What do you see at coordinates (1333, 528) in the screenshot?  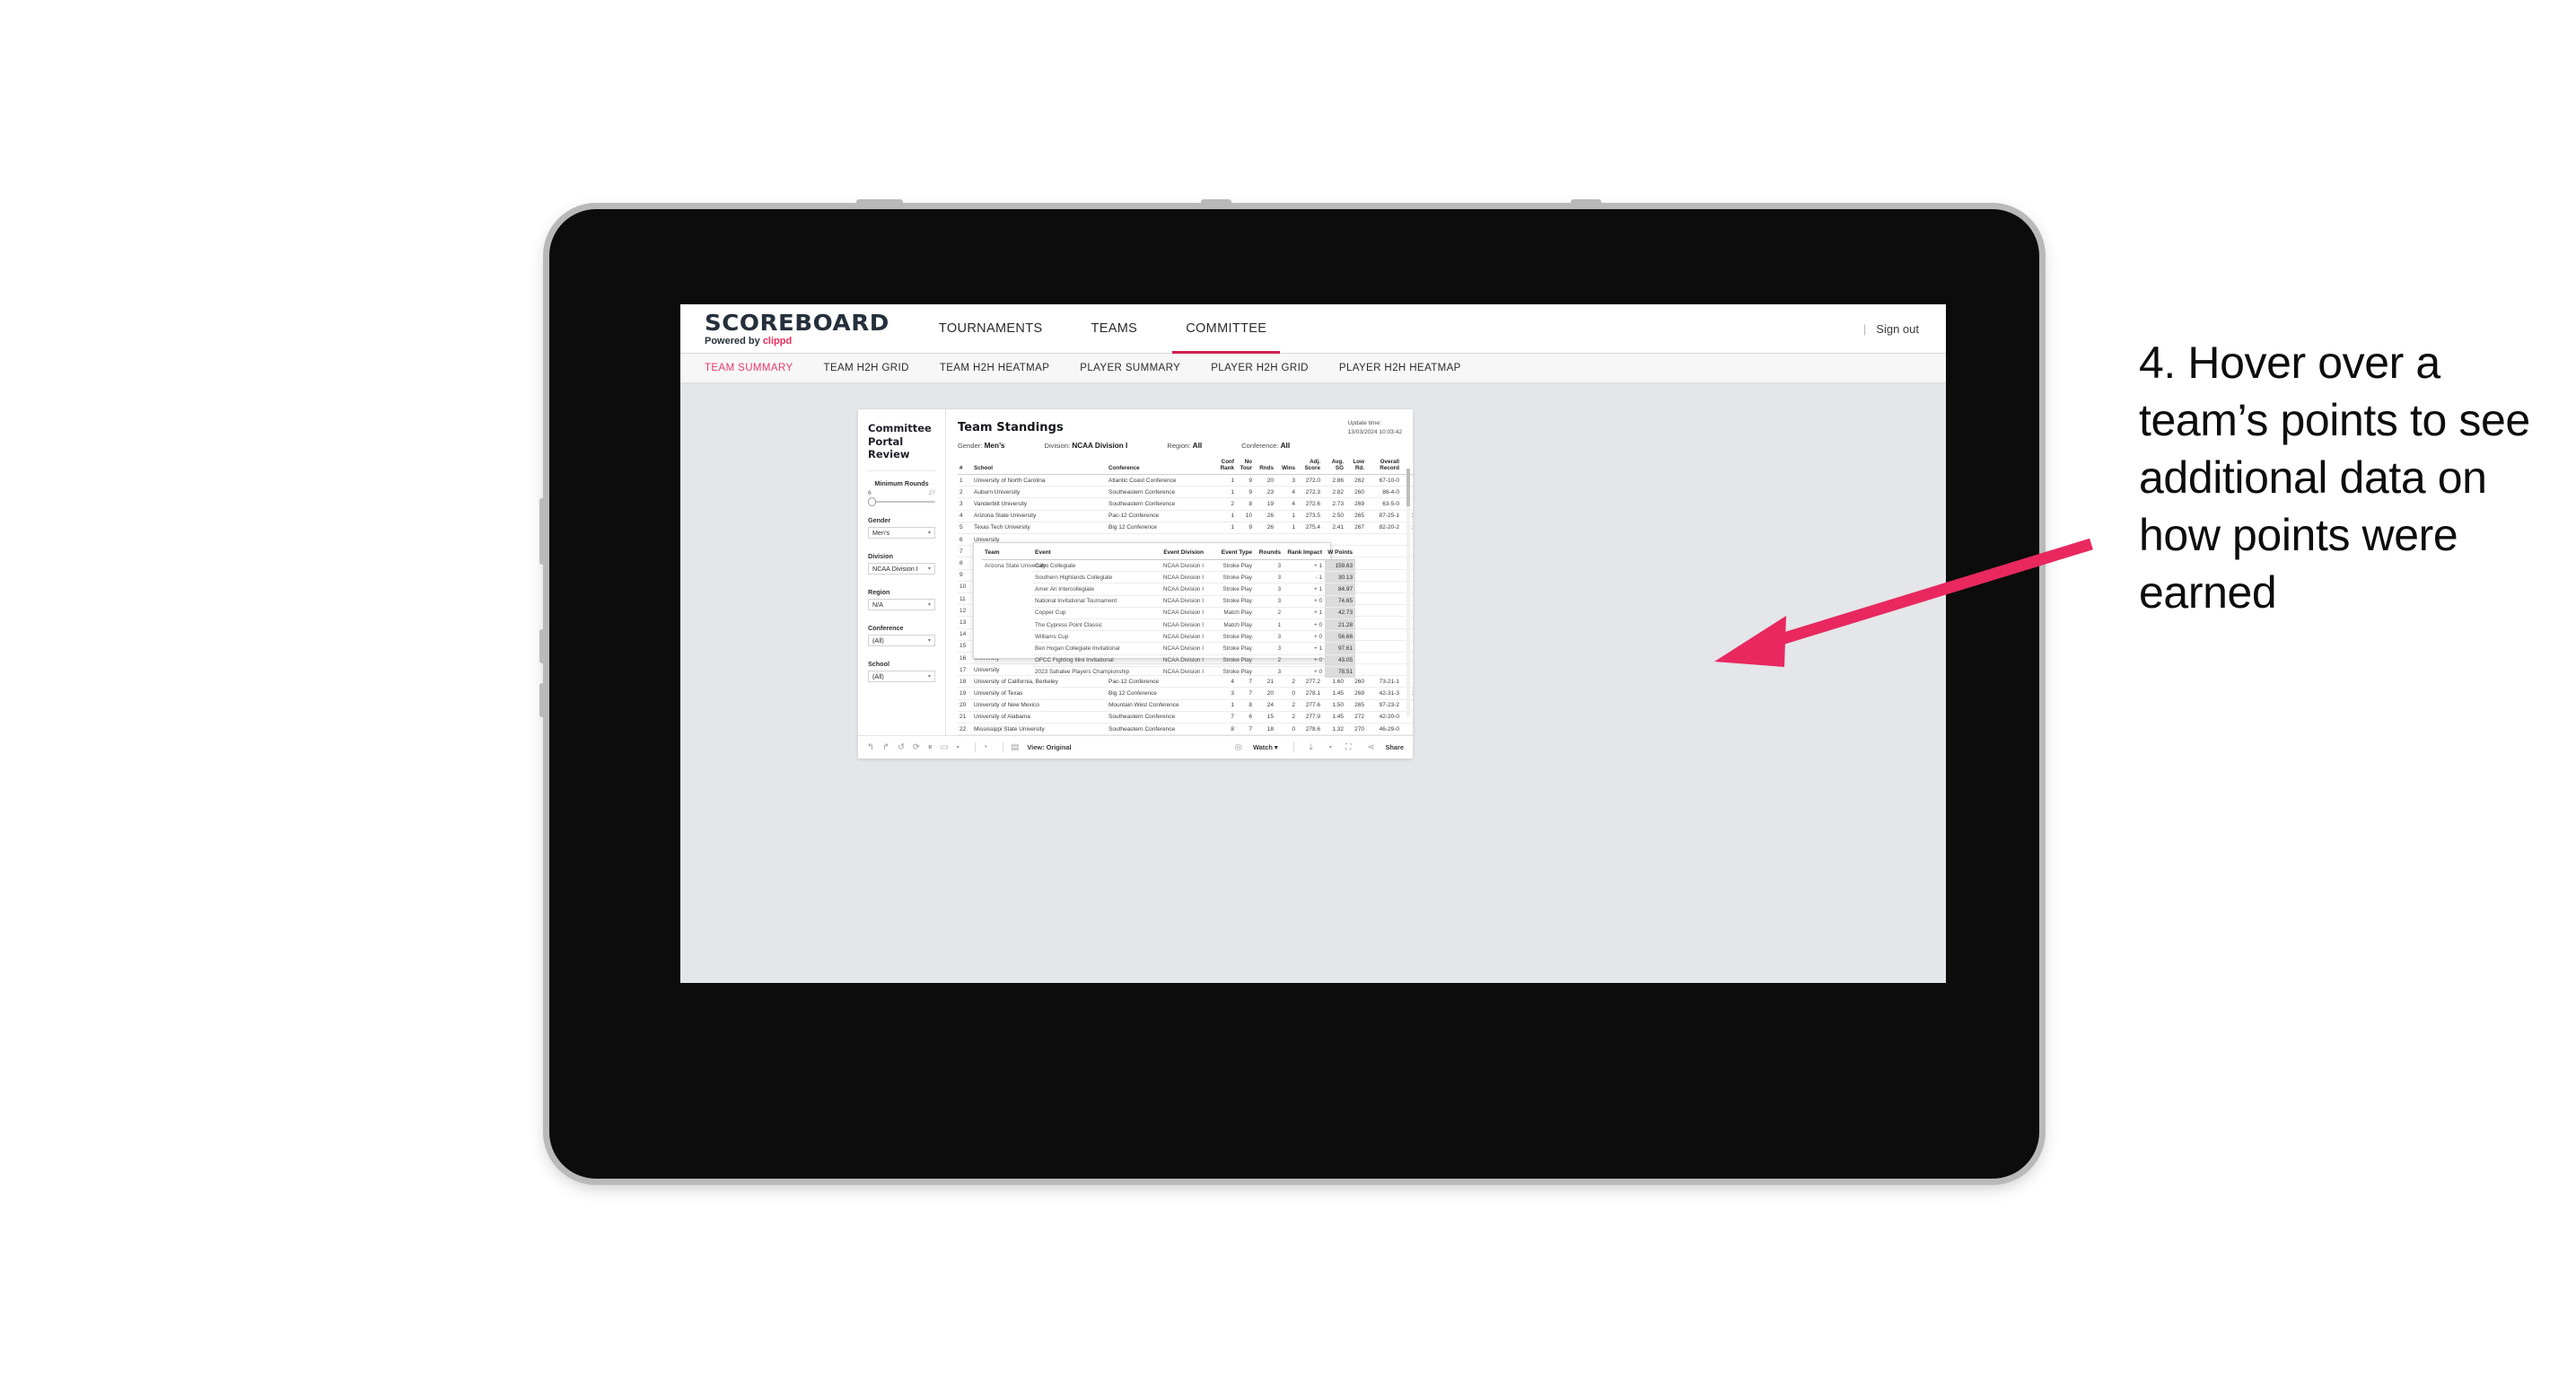 I see `table-cell: 2.41` at bounding box center [1333, 528].